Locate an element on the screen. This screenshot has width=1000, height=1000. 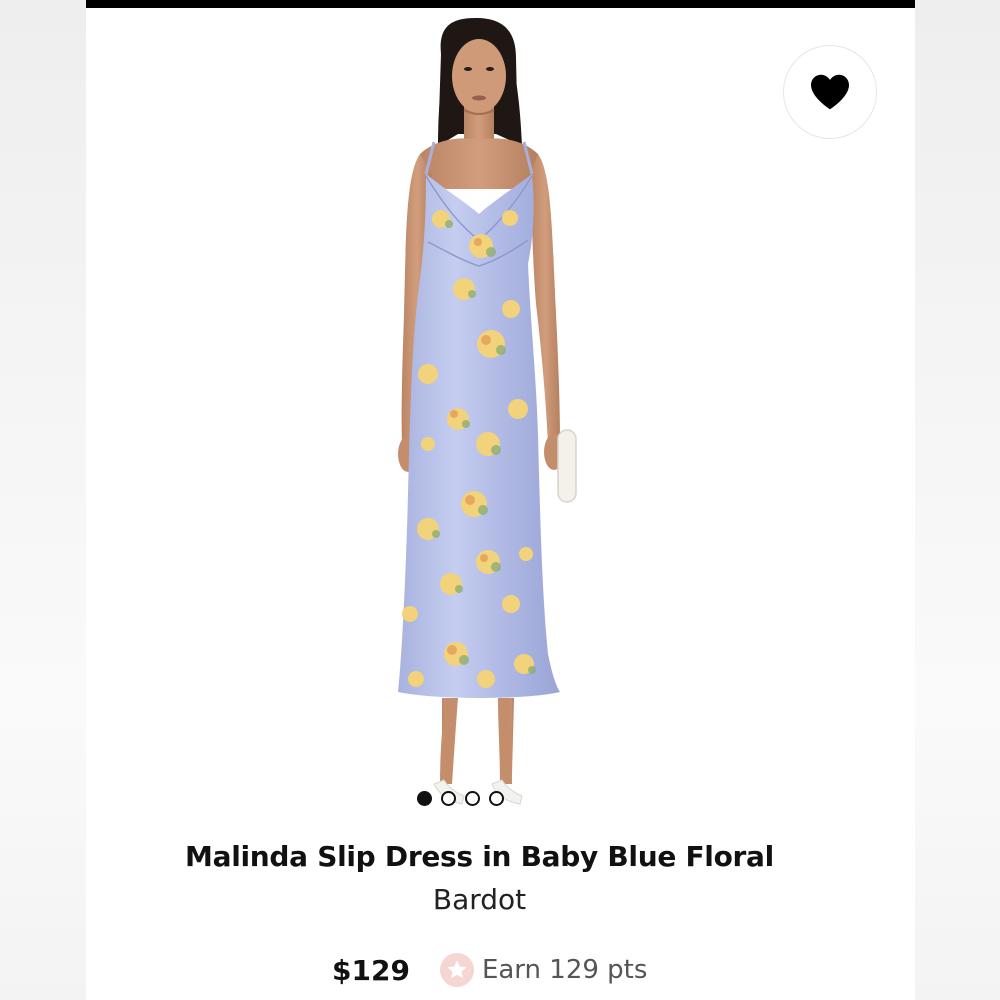
price-row: $129 Earn 129 pts is located at coordinates (489, 970).